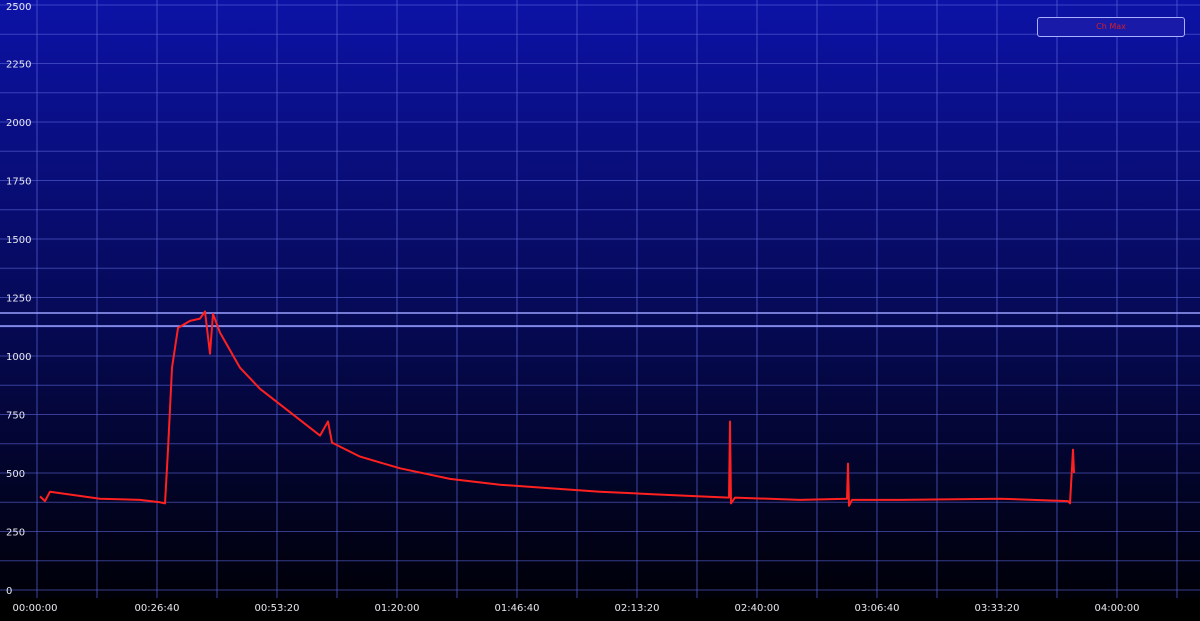 This screenshot has width=1200, height=621. What do you see at coordinates (757, 608) in the screenshot?
I see `x-tick-label: 02:40:00` at bounding box center [757, 608].